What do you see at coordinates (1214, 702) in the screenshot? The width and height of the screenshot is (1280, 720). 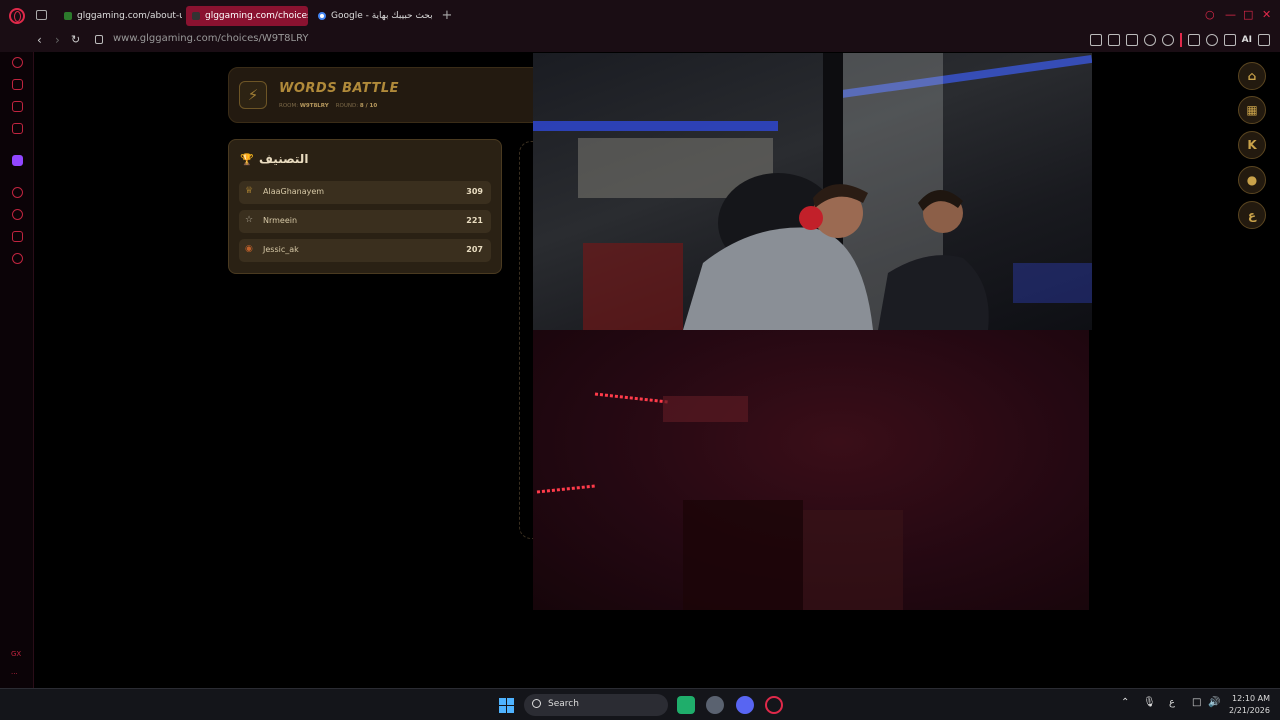 I see `volume-icon: 🔊` at bounding box center [1214, 702].